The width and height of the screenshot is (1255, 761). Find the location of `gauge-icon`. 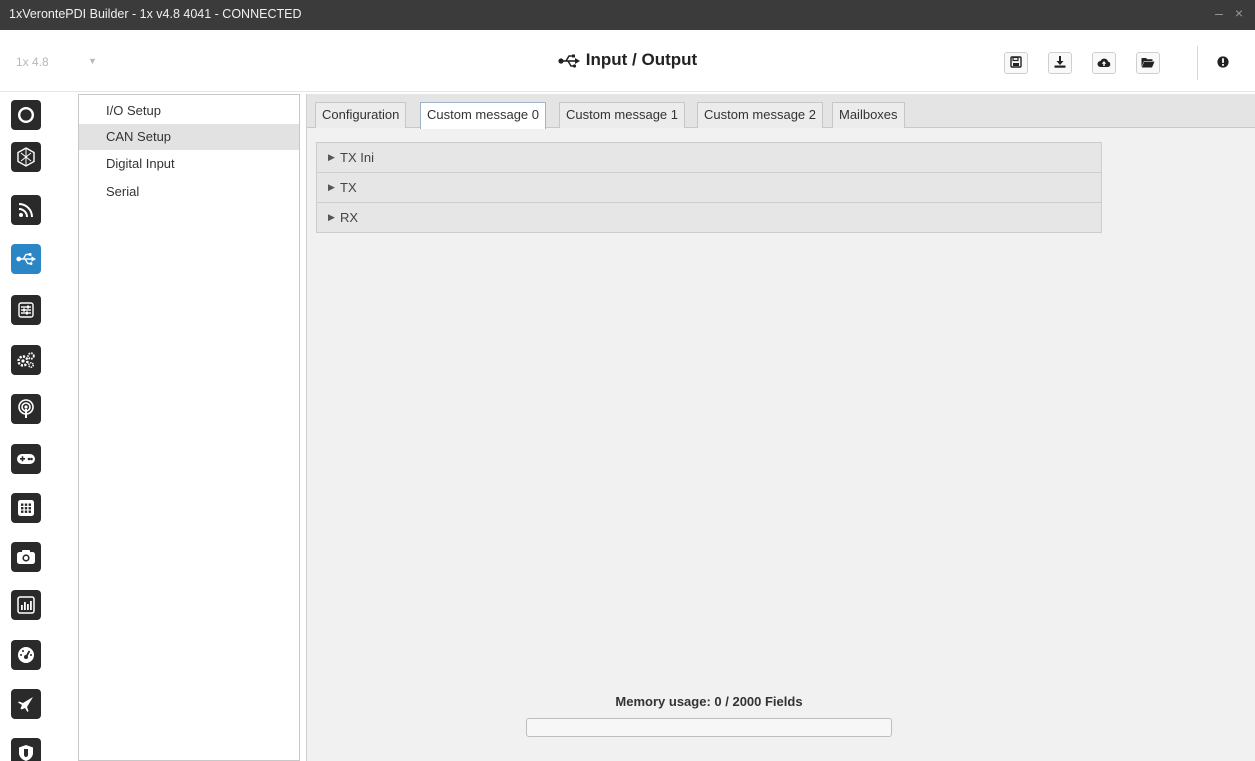

gauge-icon is located at coordinates (26, 655).